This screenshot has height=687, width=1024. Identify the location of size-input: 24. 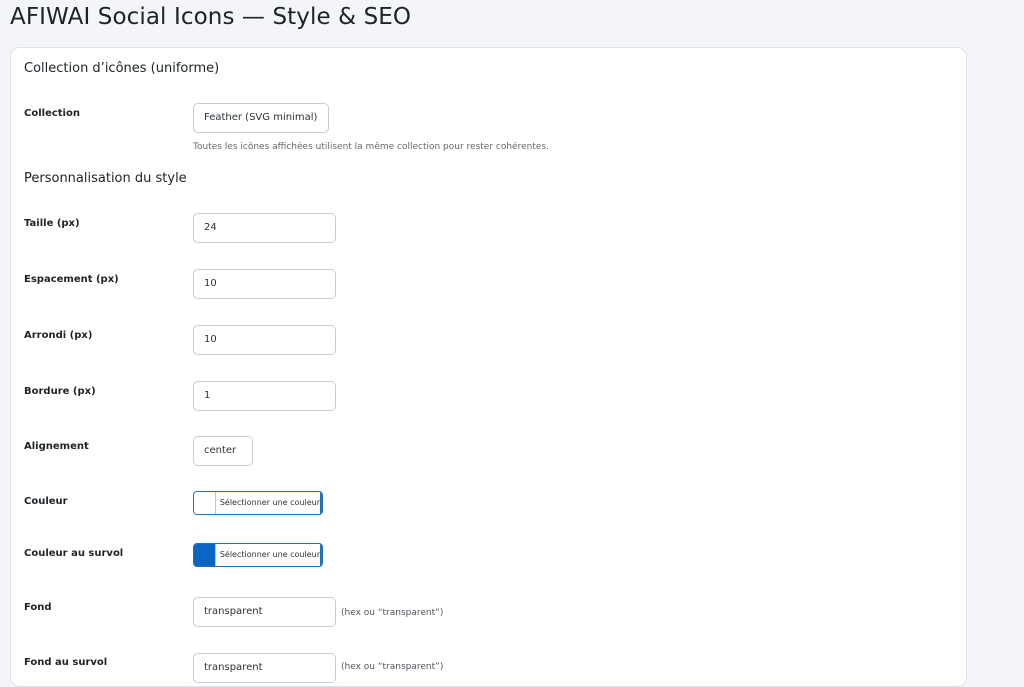
(264, 228).